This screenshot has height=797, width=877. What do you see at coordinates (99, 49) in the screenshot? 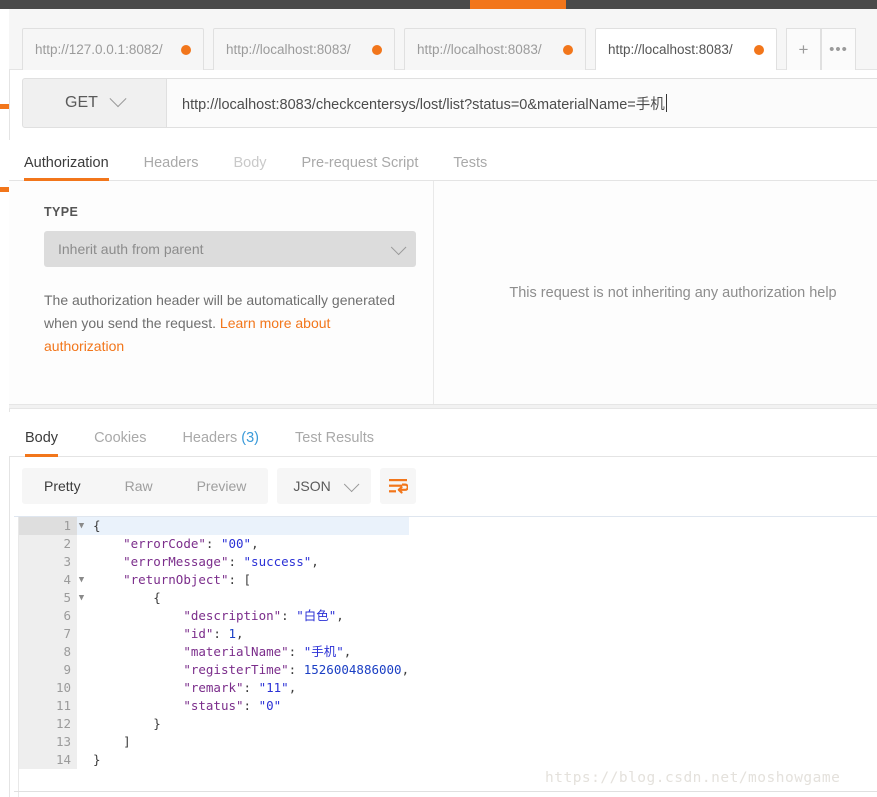
I see `request-tab-label: http://127.0.0.1:8082/` at bounding box center [99, 49].